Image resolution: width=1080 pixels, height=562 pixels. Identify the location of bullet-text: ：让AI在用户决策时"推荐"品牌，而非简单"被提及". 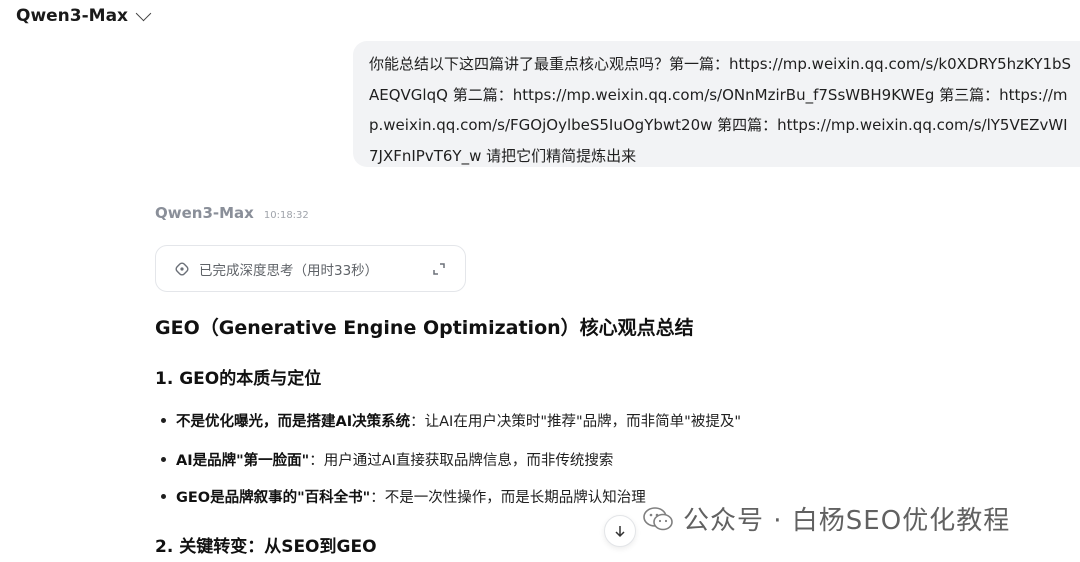
(575, 422).